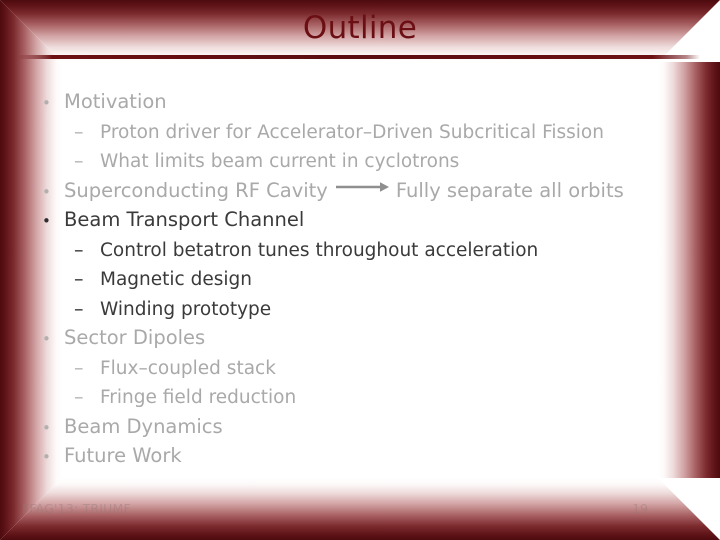 Image resolution: width=720 pixels, height=540 pixels. What do you see at coordinates (364, 221) in the screenshot?
I see `outline-item: • Beam Transport Channel` at bounding box center [364, 221].